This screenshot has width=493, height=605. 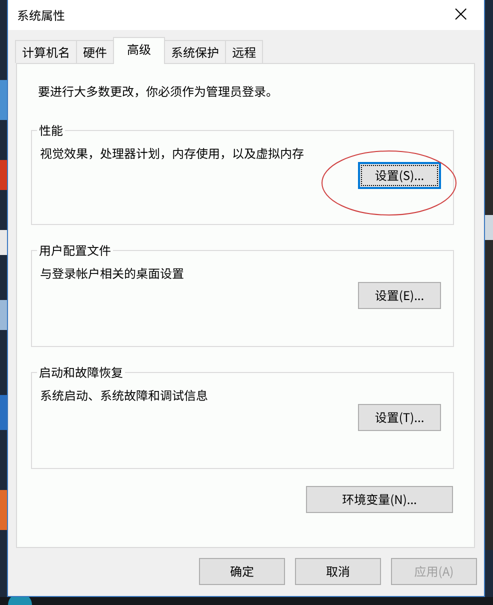 What do you see at coordinates (173, 153) in the screenshot?
I see `group-description: 视觉效果，处理器计划，内存使用，以及虚拟内存` at bounding box center [173, 153].